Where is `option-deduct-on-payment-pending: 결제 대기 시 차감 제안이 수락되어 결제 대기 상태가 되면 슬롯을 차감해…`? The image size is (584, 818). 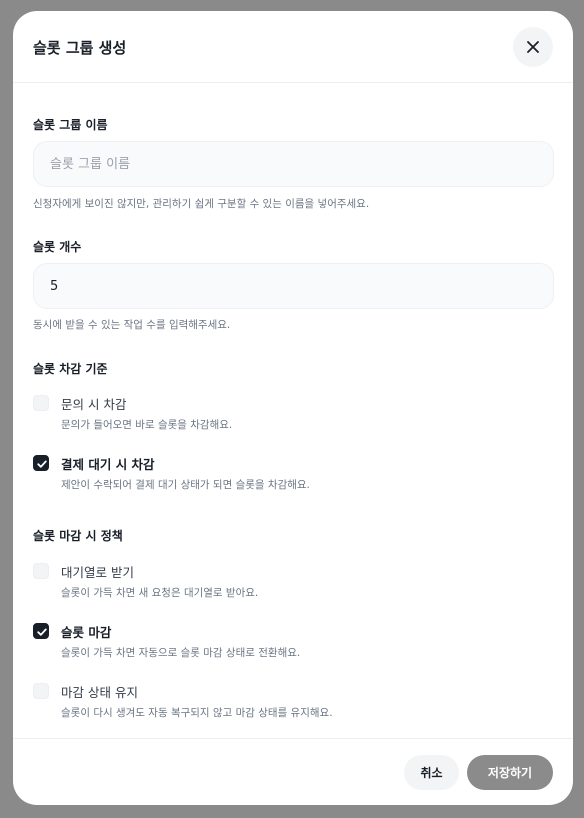 option-deduct-on-payment-pending: 결제 대기 시 차감 제안이 수락되어 결제 대기 상태가 되면 슬롯을 차감해… is located at coordinates (293, 478).